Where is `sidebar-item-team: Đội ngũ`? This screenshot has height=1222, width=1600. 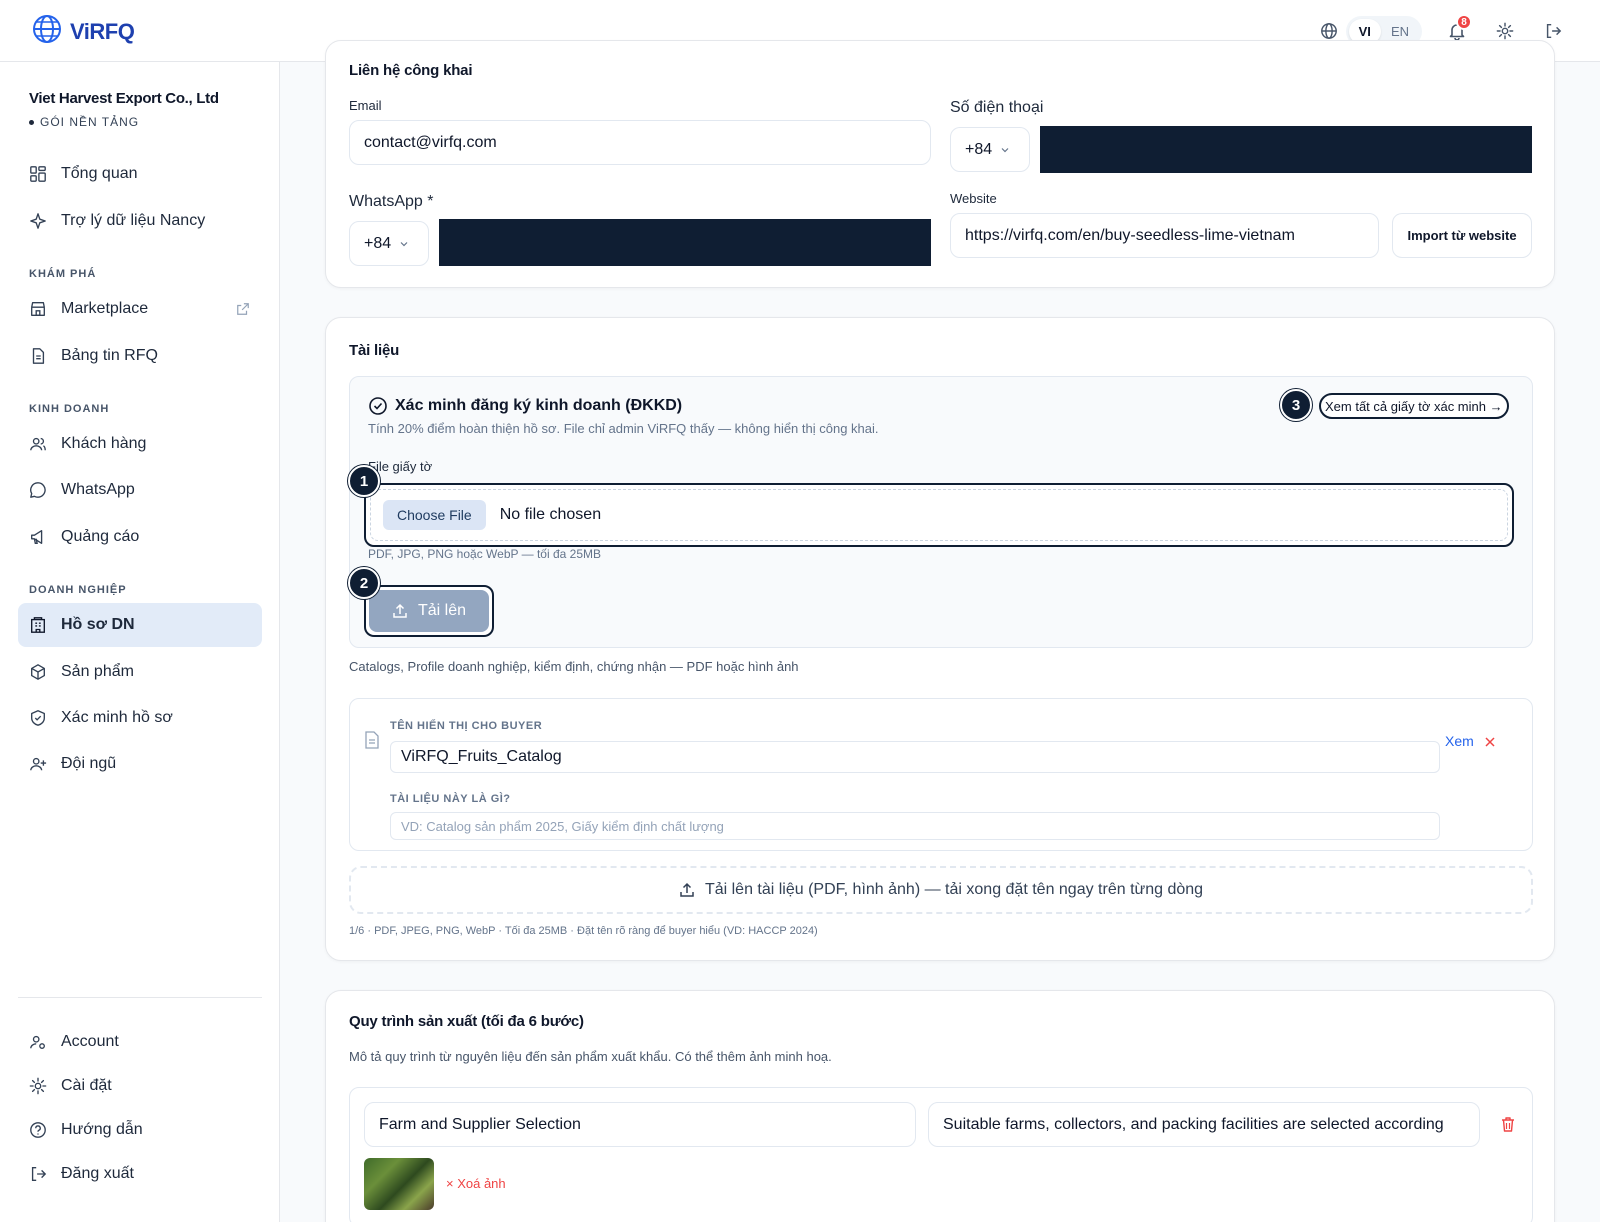
sidebar-item-team: Đội ngũ is located at coordinates (140, 764).